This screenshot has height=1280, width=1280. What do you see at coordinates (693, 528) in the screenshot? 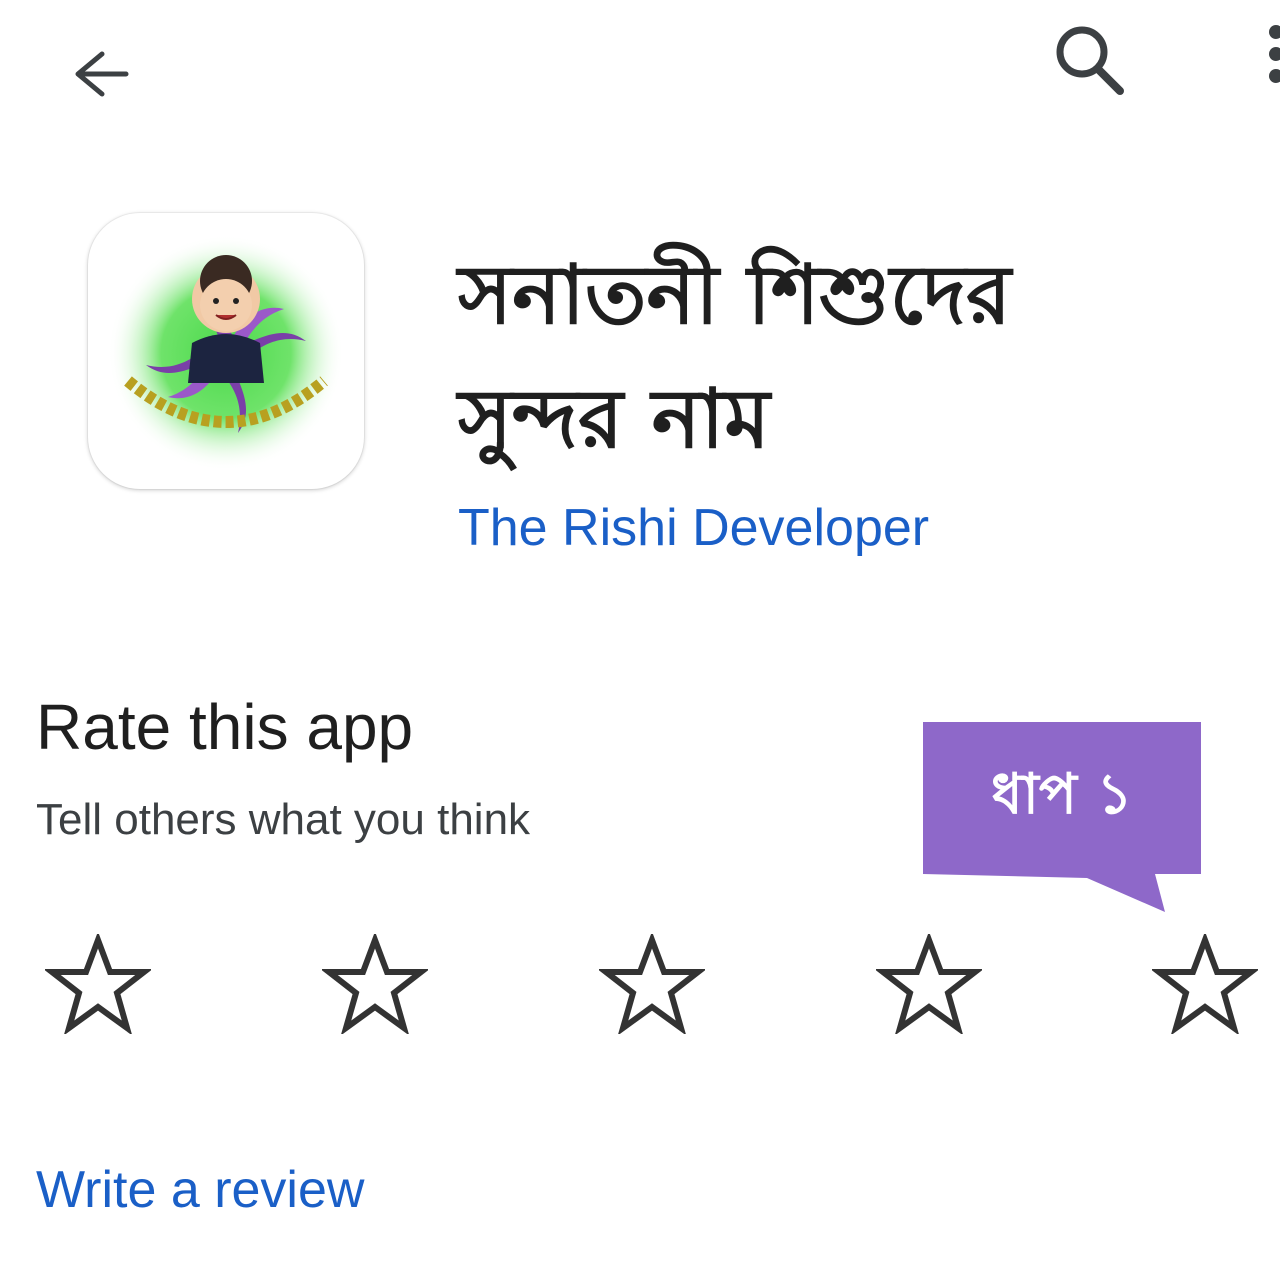
I see `developer-link: The Rishi Developer` at bounding box center [693, 528].